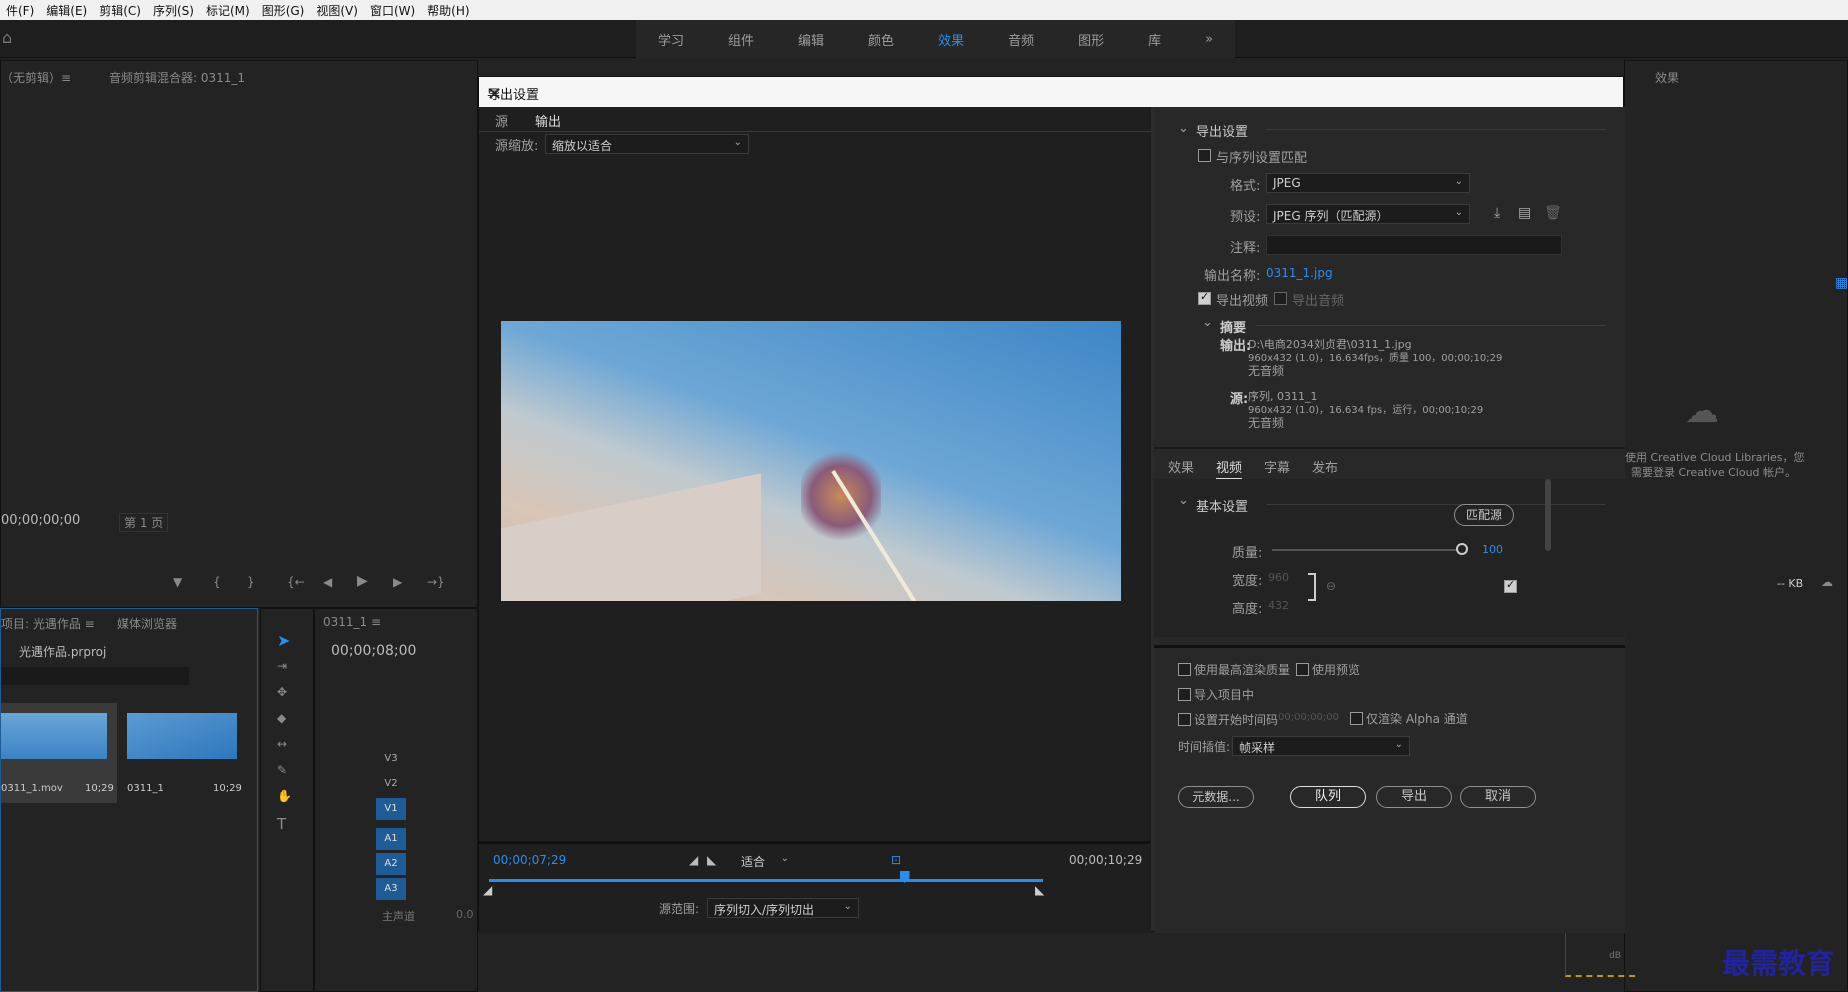 This screenshot has height=992, width=1848. What do you see at coordinates (281, 718) in the screenshot?
I see `razor-icon: ◆` at bounding box center [281, 718].